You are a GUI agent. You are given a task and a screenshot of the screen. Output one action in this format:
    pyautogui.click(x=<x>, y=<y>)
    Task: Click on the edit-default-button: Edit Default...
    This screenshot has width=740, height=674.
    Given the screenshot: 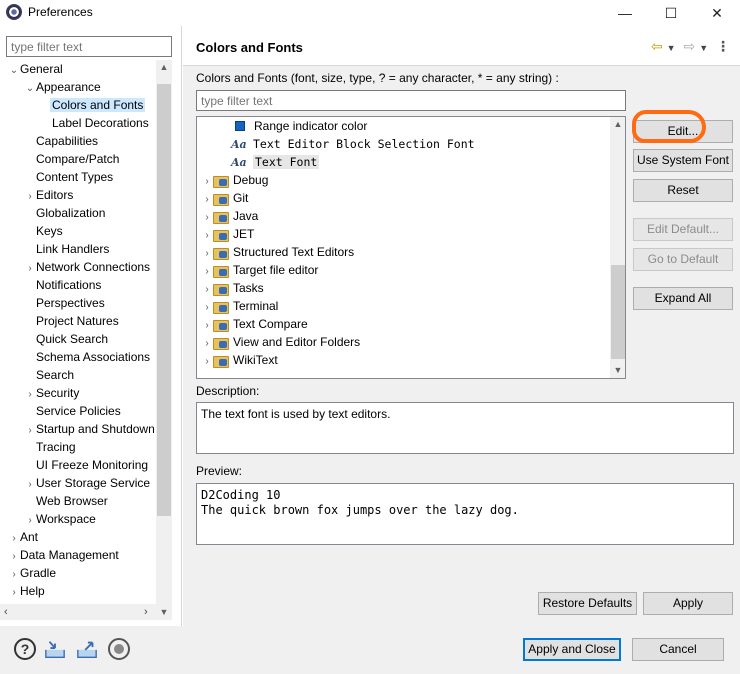 What is the action you would take?
    pyautogui.click(x=683, y=229)
    